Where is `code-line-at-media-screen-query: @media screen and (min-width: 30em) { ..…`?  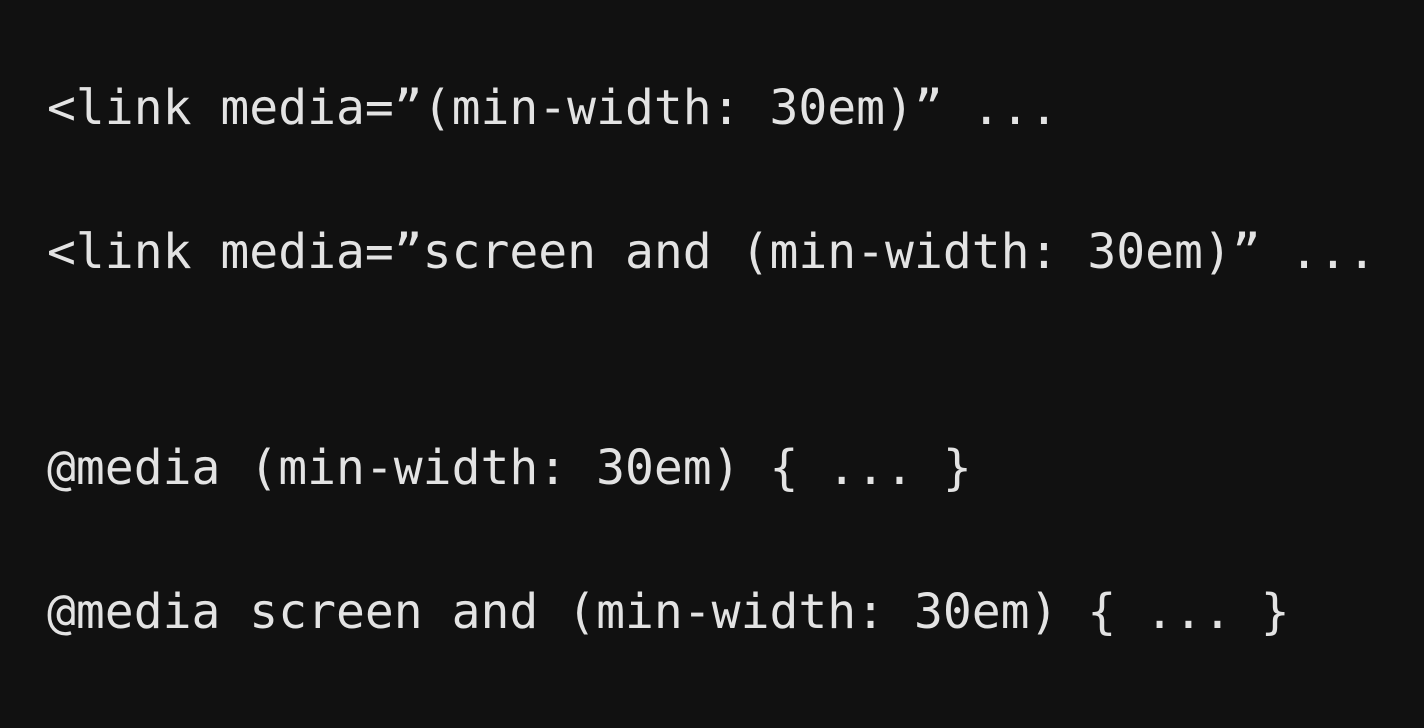
code-line-at-media-screen-query: @media screen and (min-width: 30em) { ..… is located at coordinates (668, 612).